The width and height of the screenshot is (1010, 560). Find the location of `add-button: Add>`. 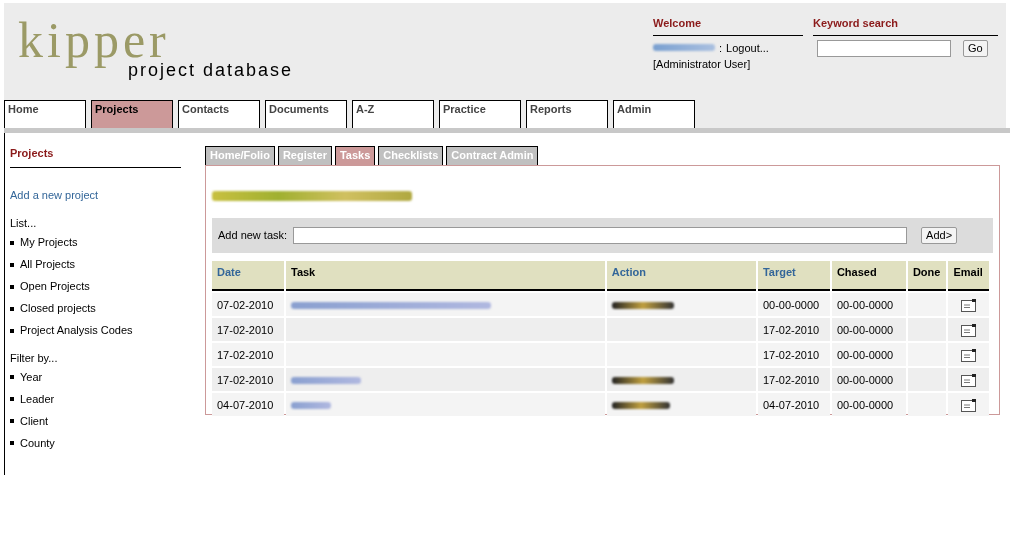

add-button: Add> is located at coordinates (939, 235).